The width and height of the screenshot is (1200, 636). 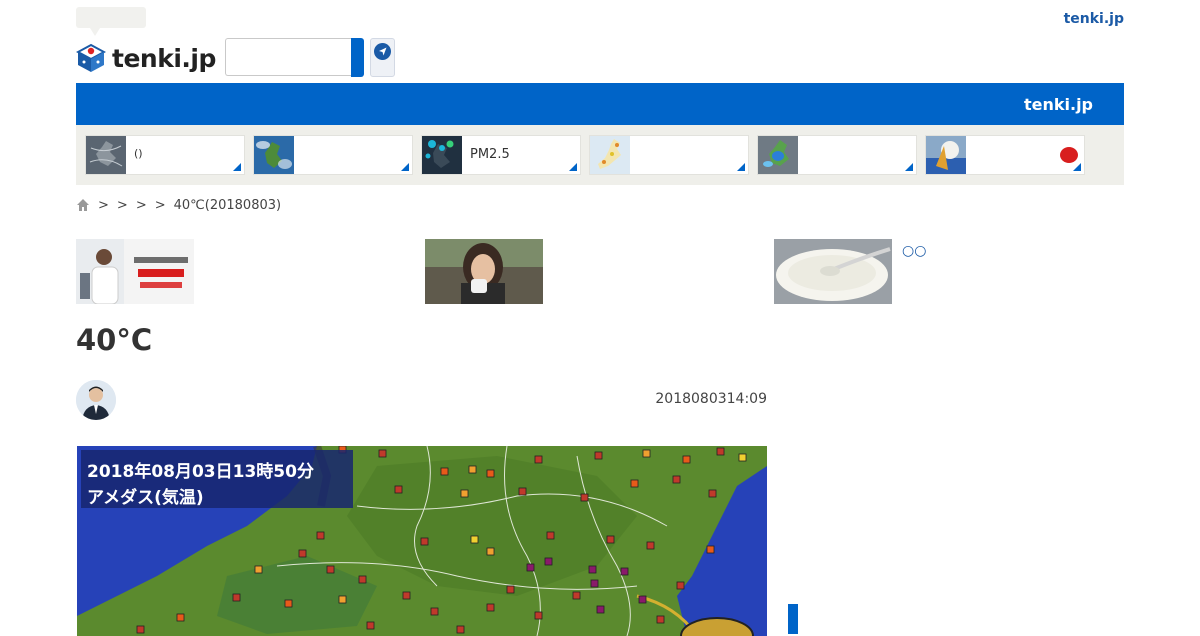 What do you see at coordinates (610, 155) in the screenshot?
I see `japan-map-thumbnail` at bounding box center [610, 155].